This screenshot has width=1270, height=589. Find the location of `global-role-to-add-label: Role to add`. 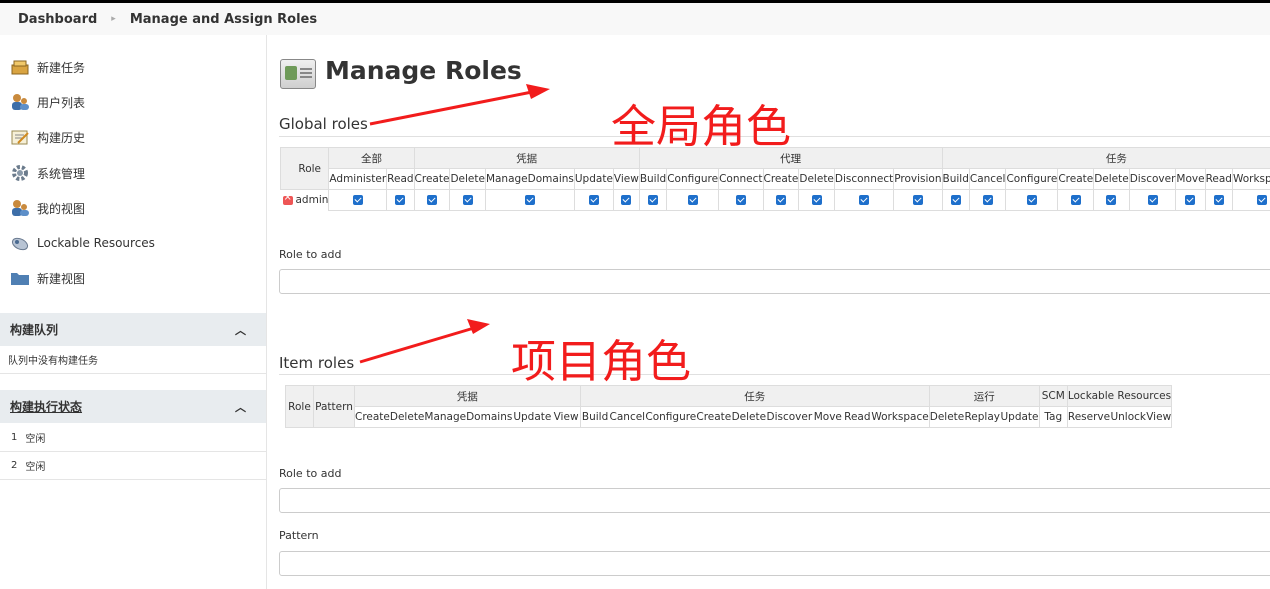

global-role-to-add-label: Role to add is located at coordinates (310, 254).